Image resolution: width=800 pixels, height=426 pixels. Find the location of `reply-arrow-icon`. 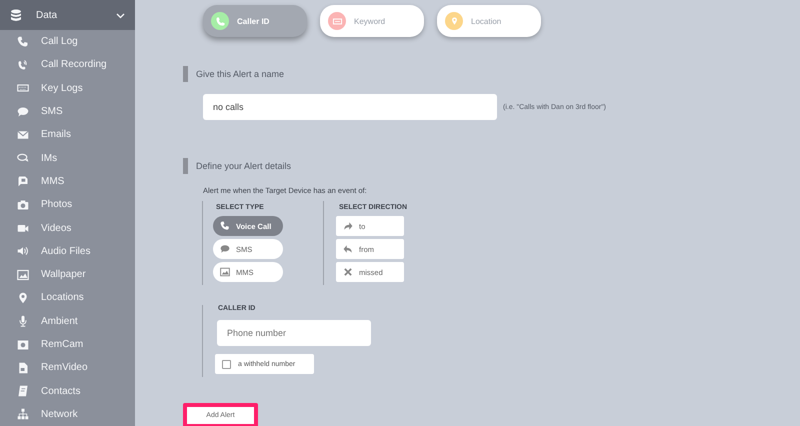

reply-arrow-icon is located at coordinates (348, 249).